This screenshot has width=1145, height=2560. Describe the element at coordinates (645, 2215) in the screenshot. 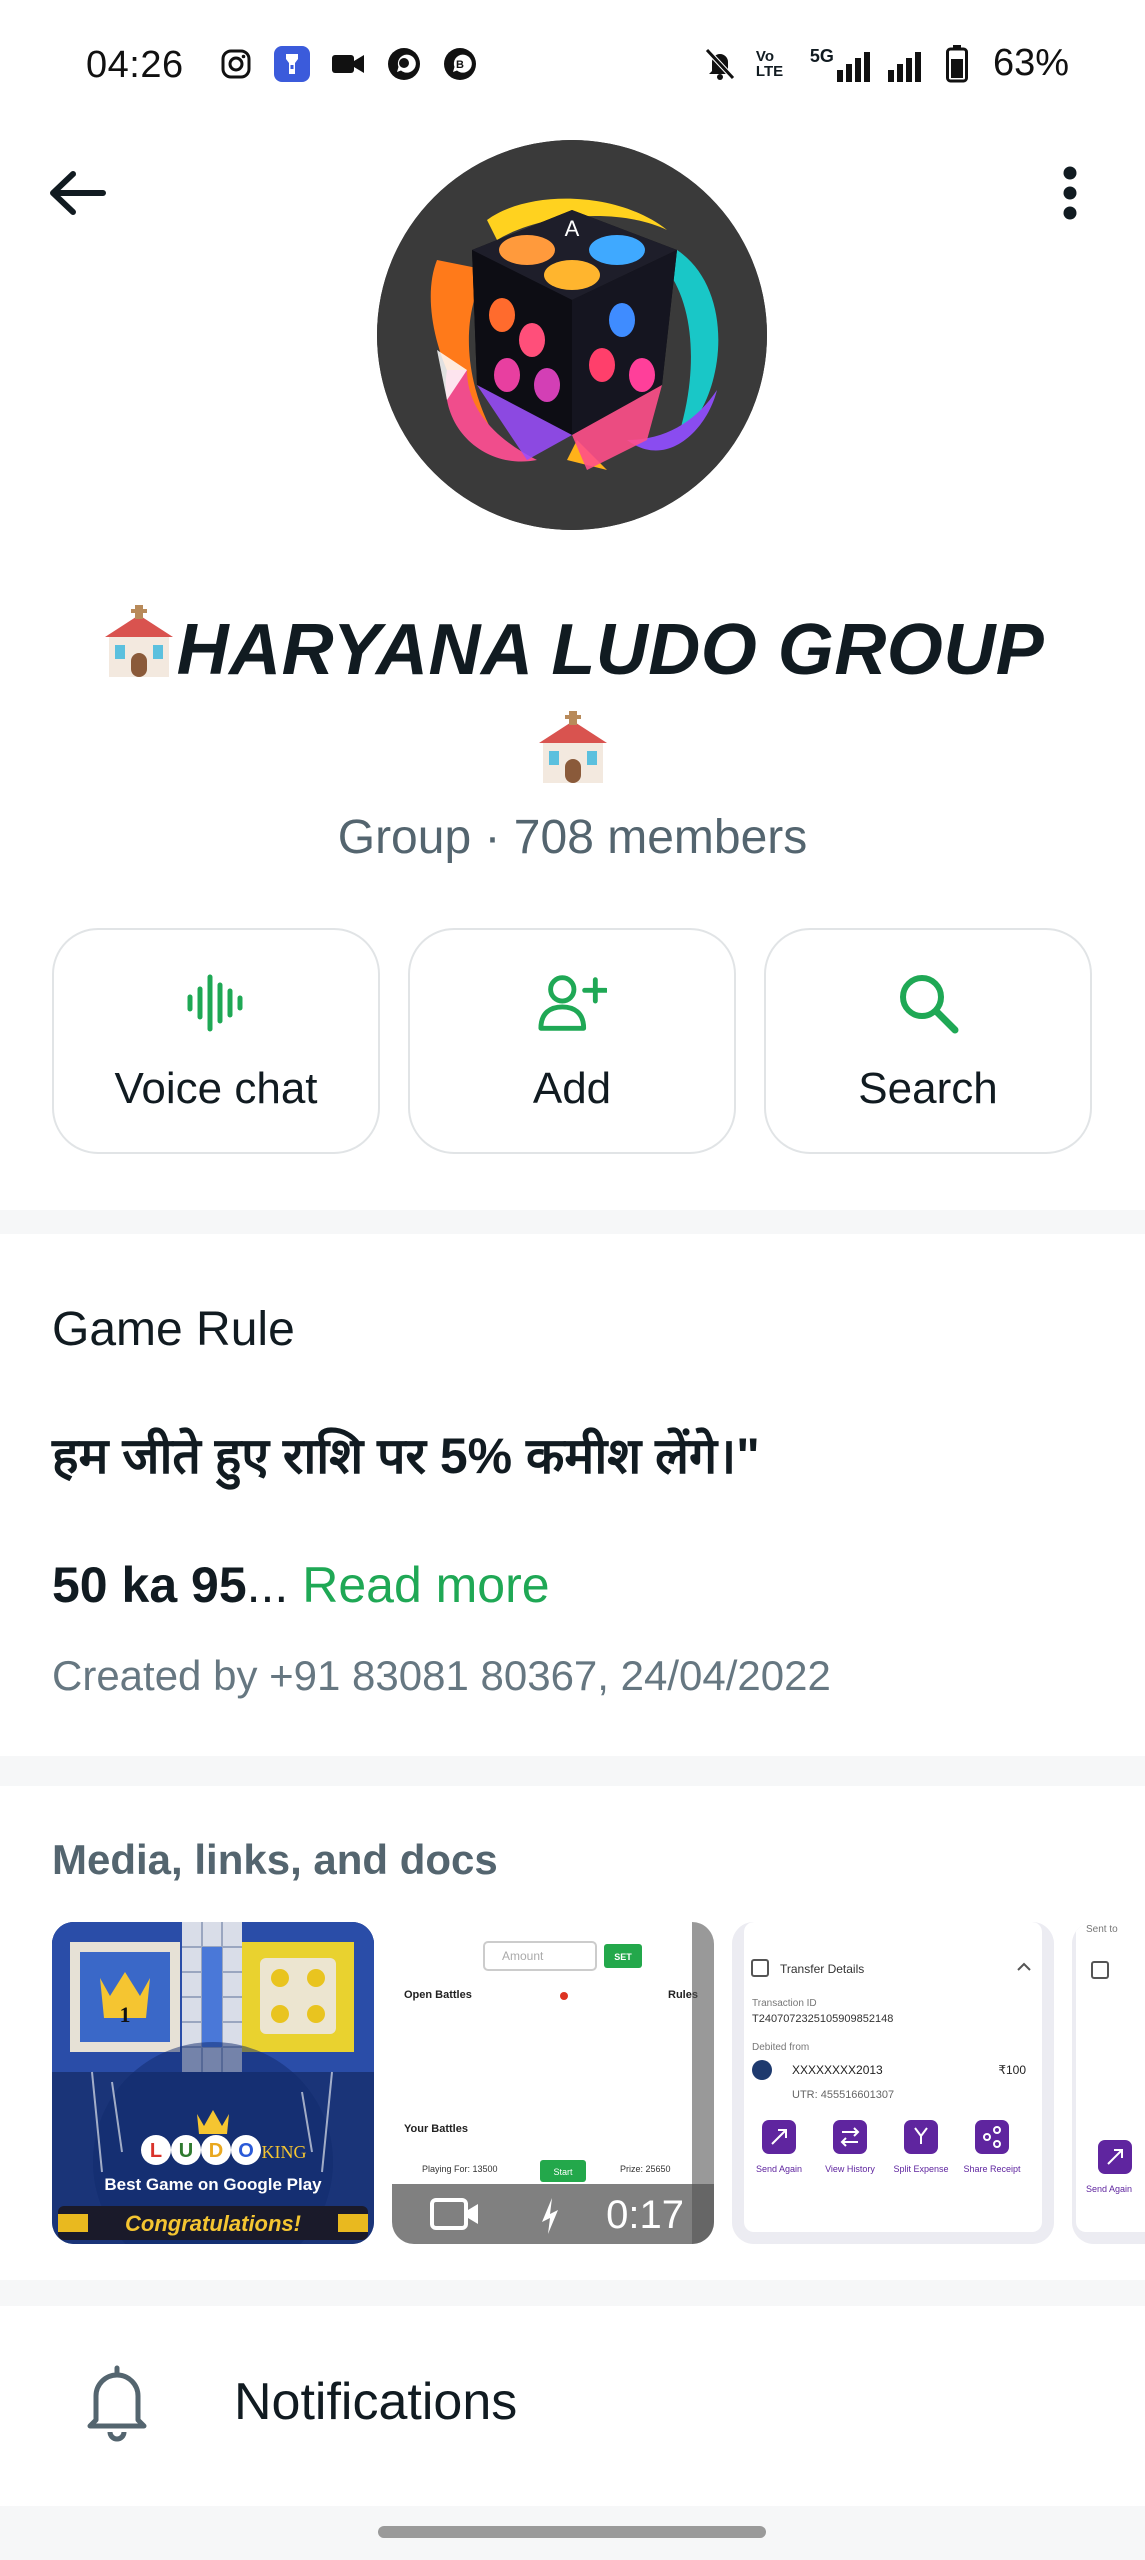

I see `video-duration: 0:17` at that location.